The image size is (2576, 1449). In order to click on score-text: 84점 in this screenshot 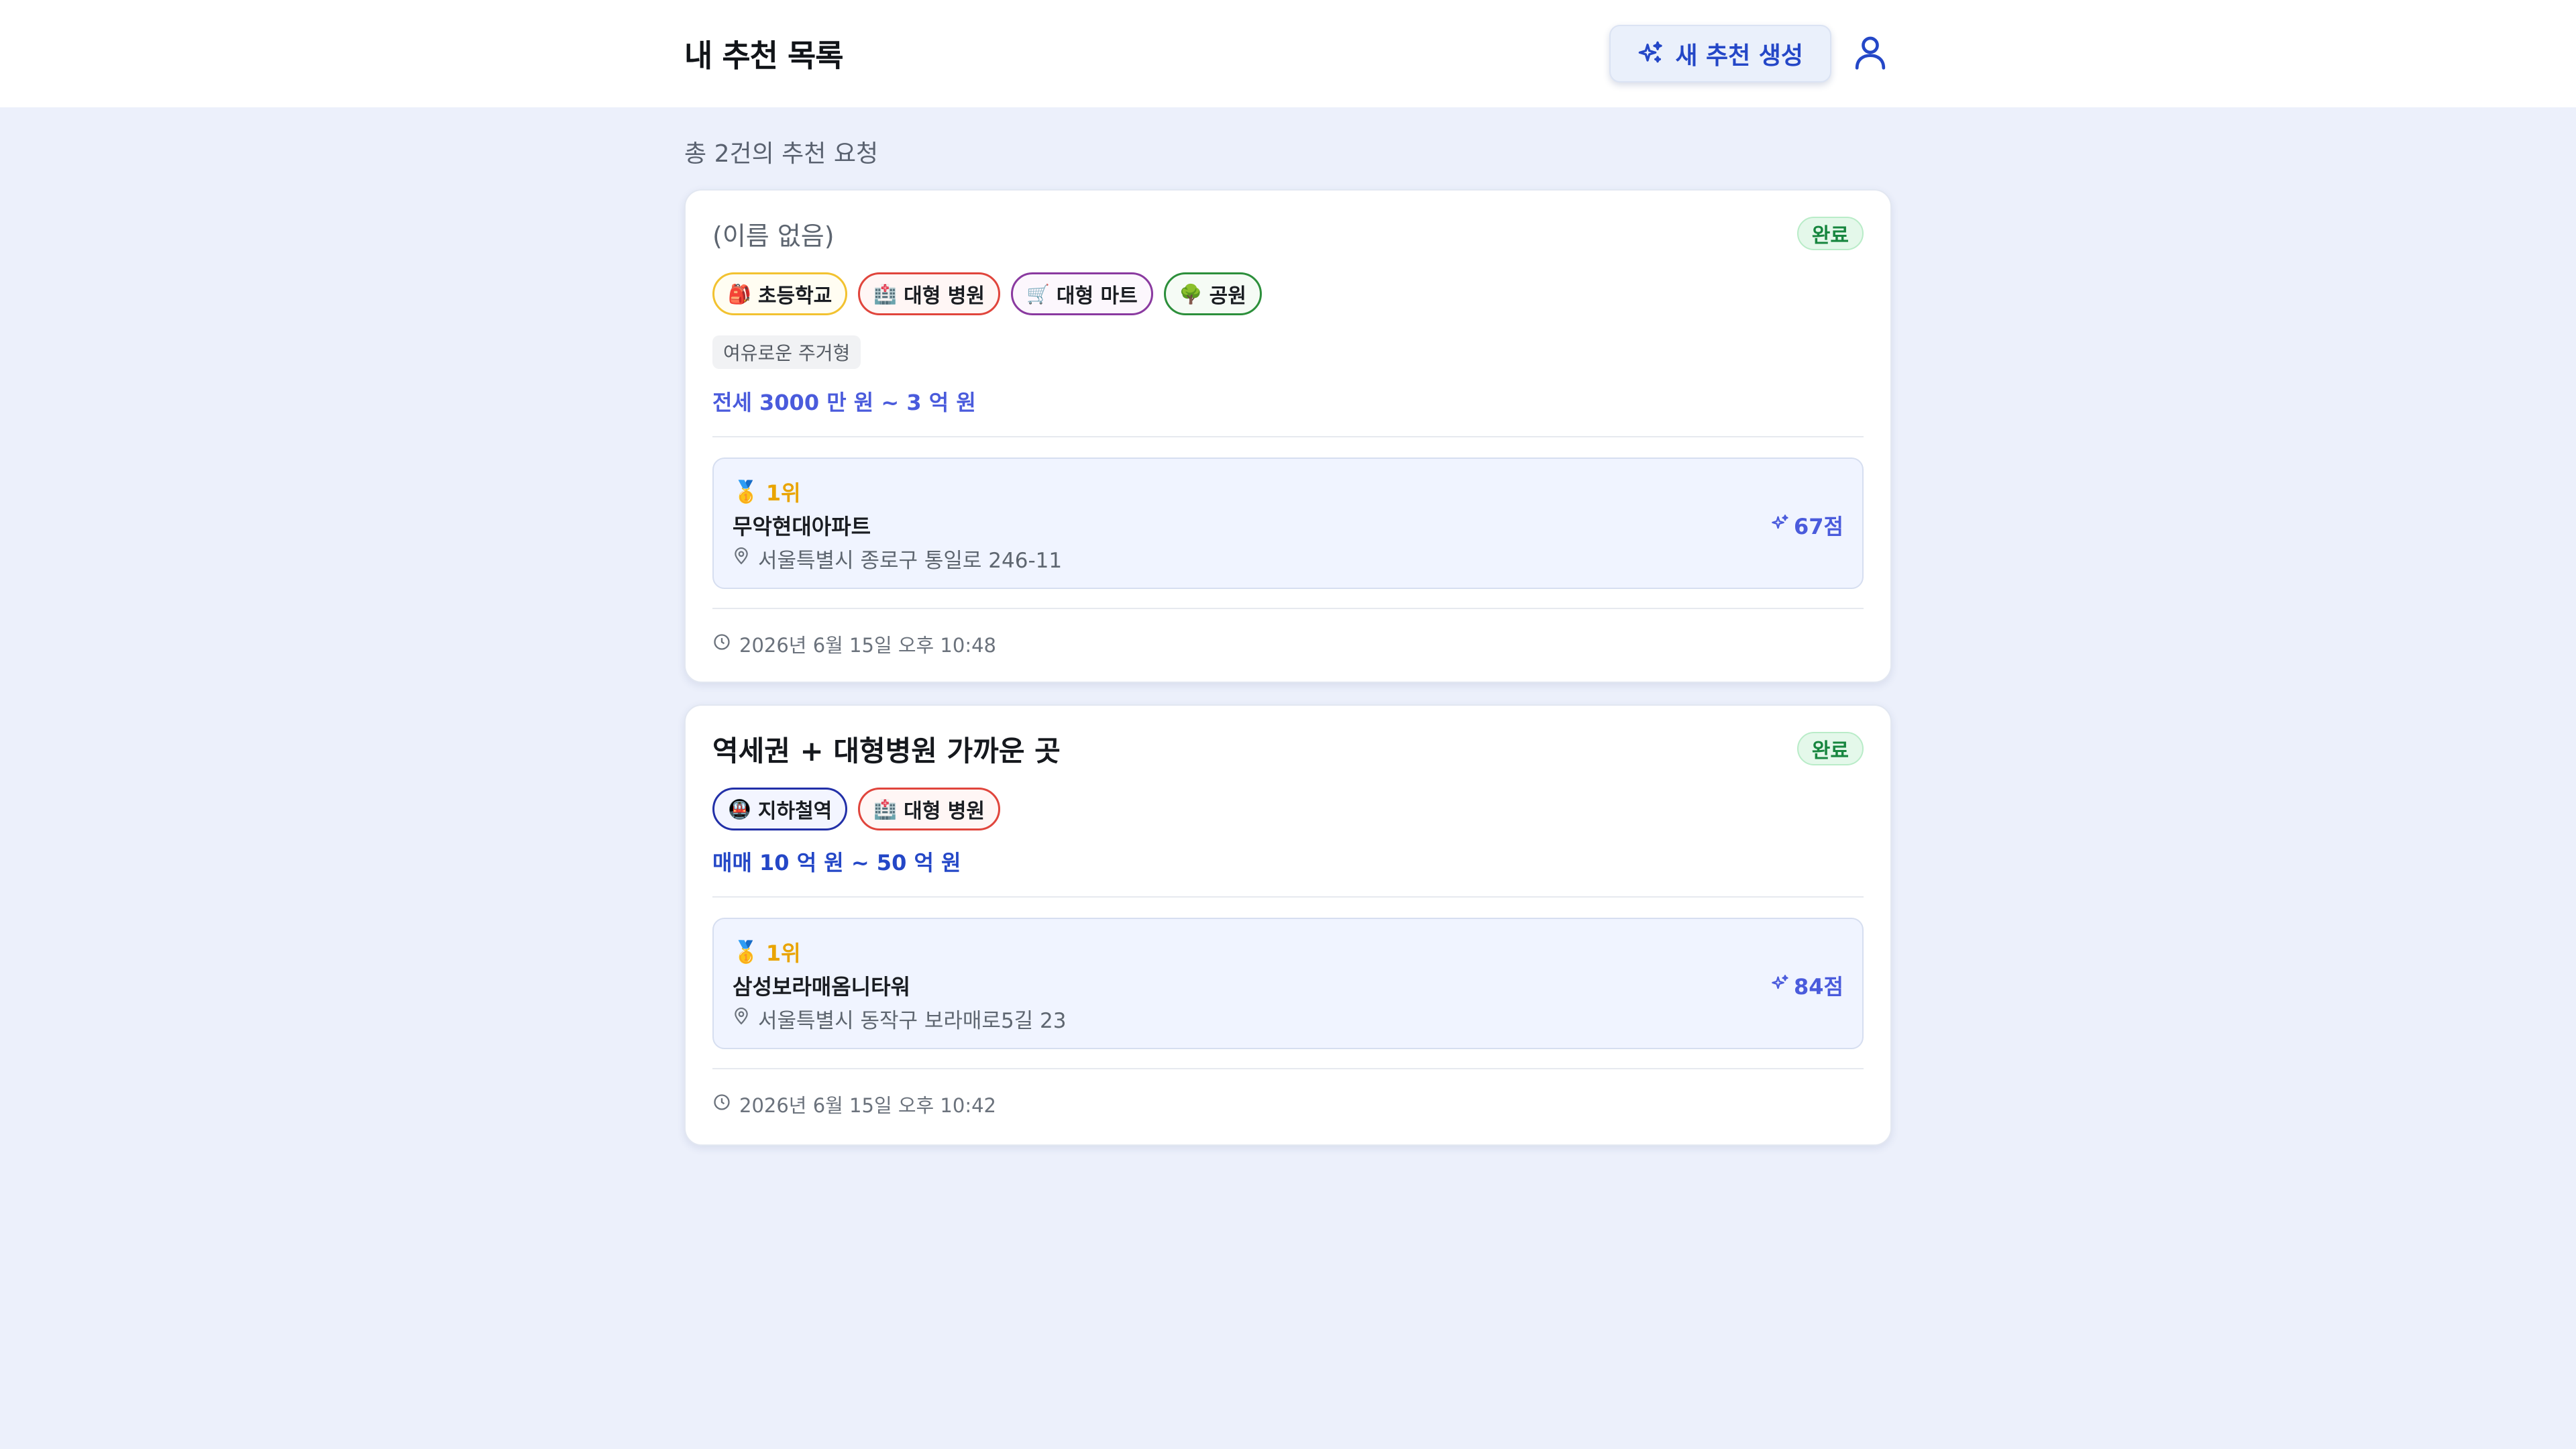, I will do `click(1818, 987)`.